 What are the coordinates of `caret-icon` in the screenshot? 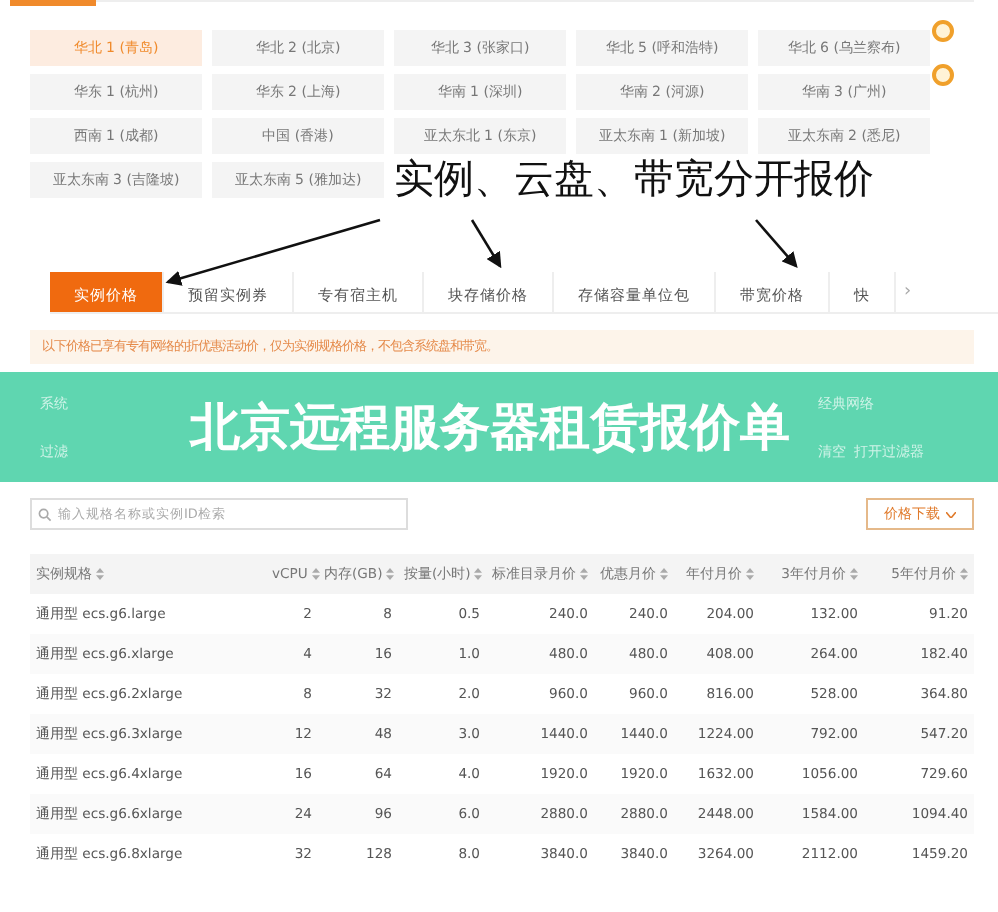 It's located at (951, 514).